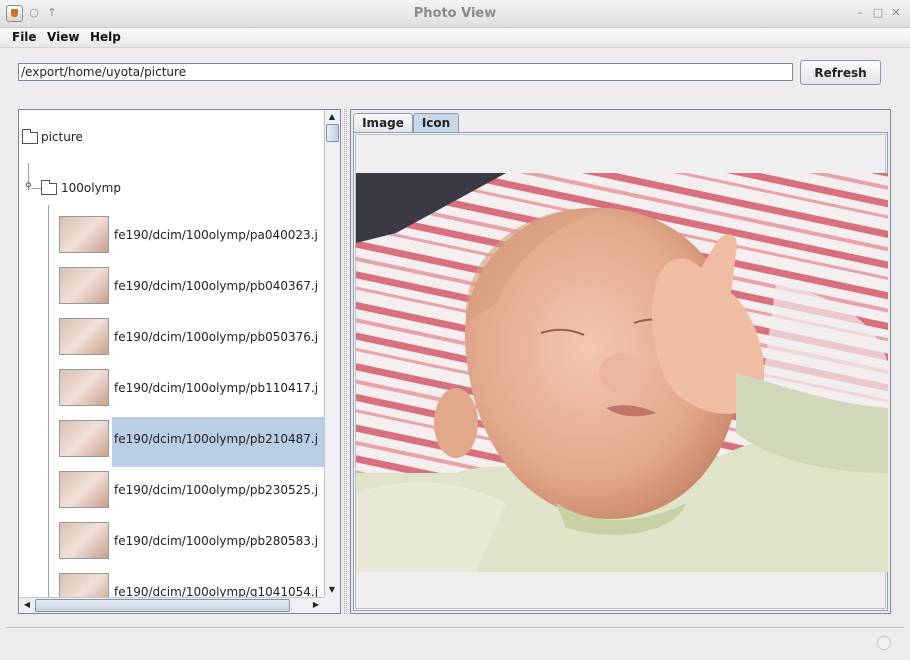  I want to click on split-pane-divider, so click(345, 361).